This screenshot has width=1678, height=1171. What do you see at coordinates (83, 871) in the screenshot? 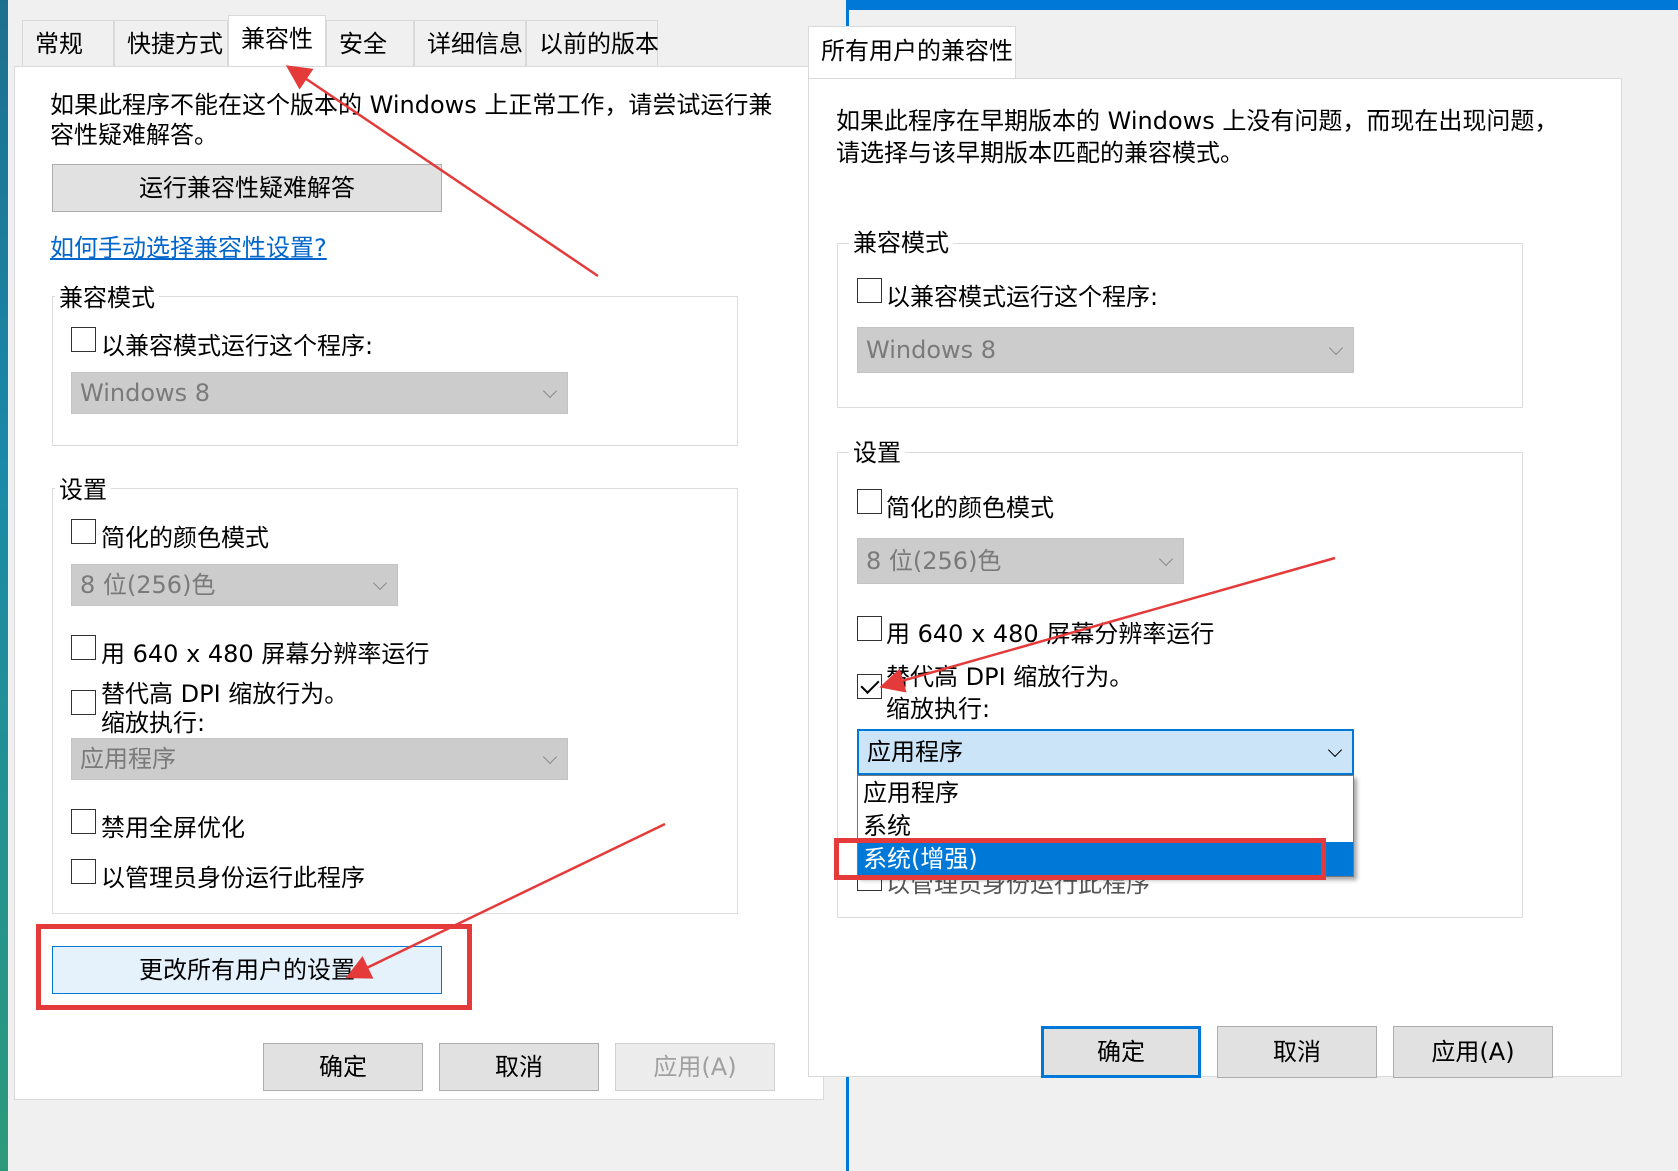
I see `run-as-admin-checkbox` at bounding box center [83, 871].